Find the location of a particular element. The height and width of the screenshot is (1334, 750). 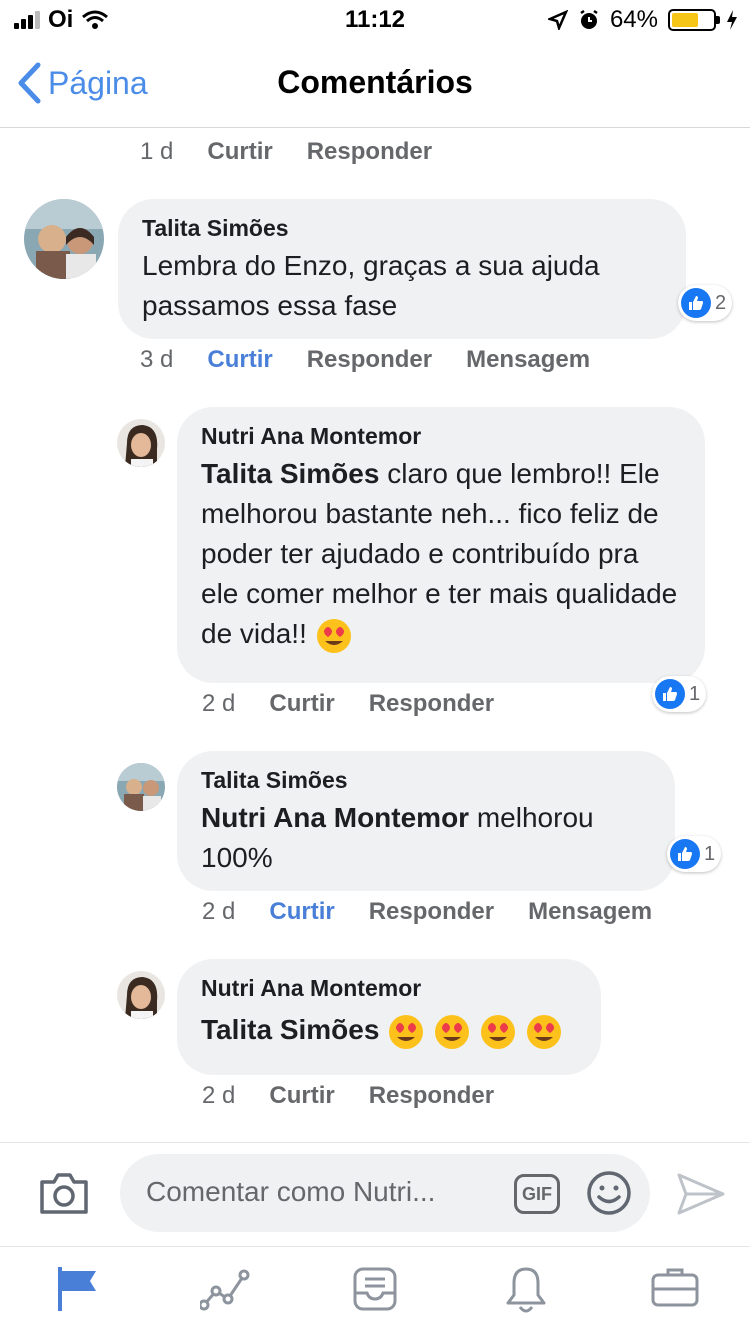

smile-icon is located at coordinates (609, 1195).